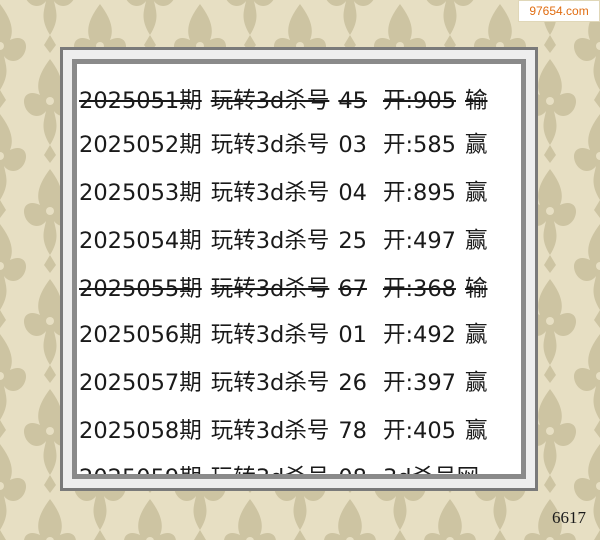 The image size is (600, 540). I want to click on draw-result: 开:497, so click(419, 241).